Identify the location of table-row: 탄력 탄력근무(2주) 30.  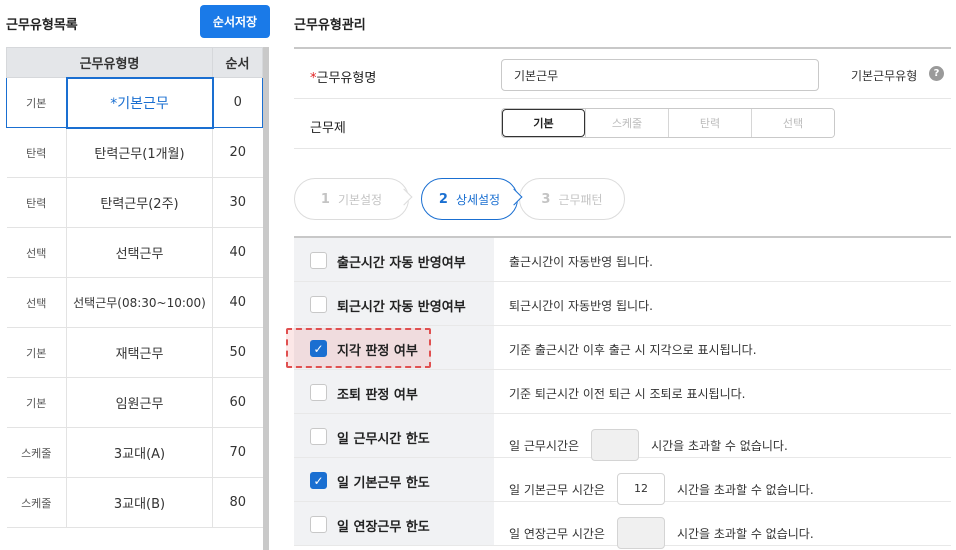
(134, 202).